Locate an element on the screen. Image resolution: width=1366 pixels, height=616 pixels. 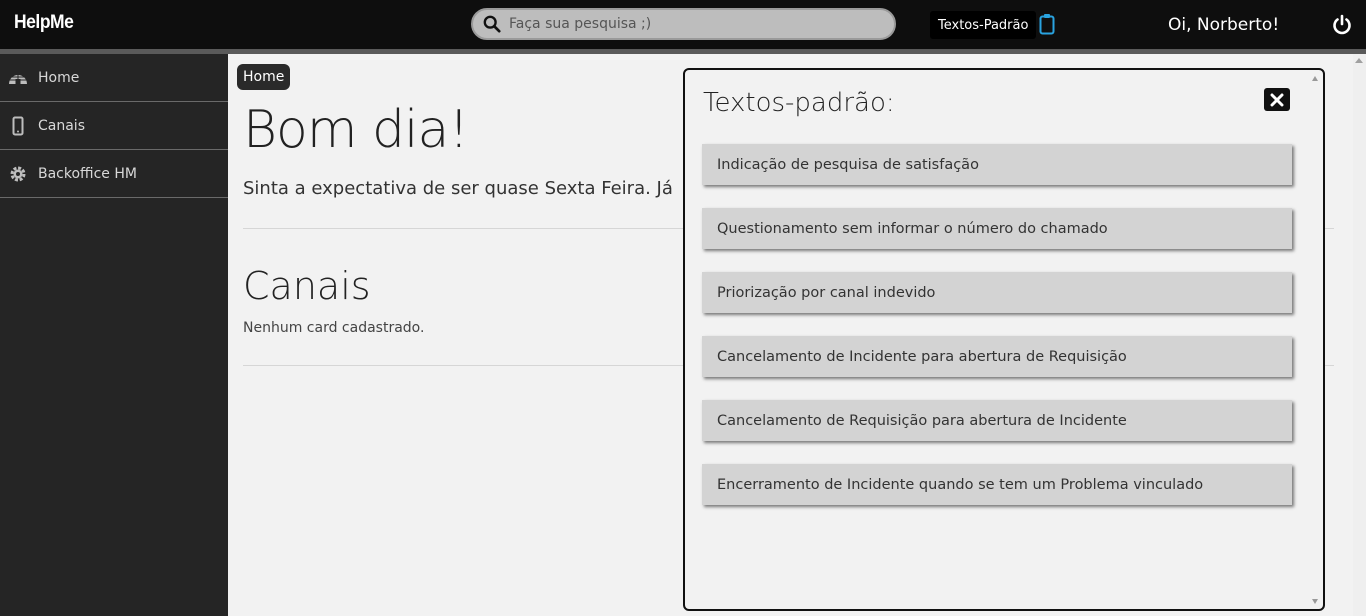
breadcrumb: Home is located at coordinates (264, 77).